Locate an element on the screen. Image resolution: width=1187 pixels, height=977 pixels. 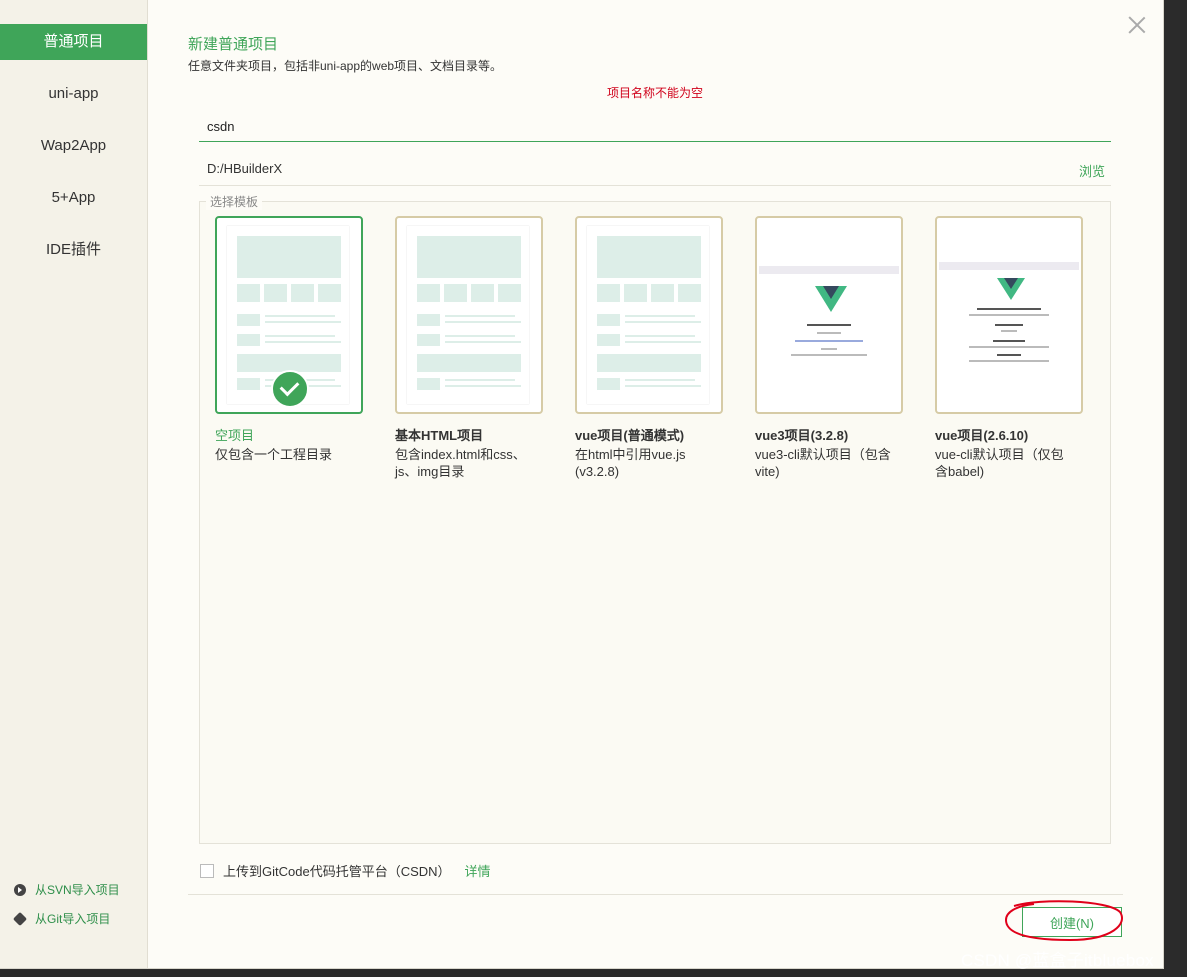
template-card-vue2 is located at coordinates (1009, 315).